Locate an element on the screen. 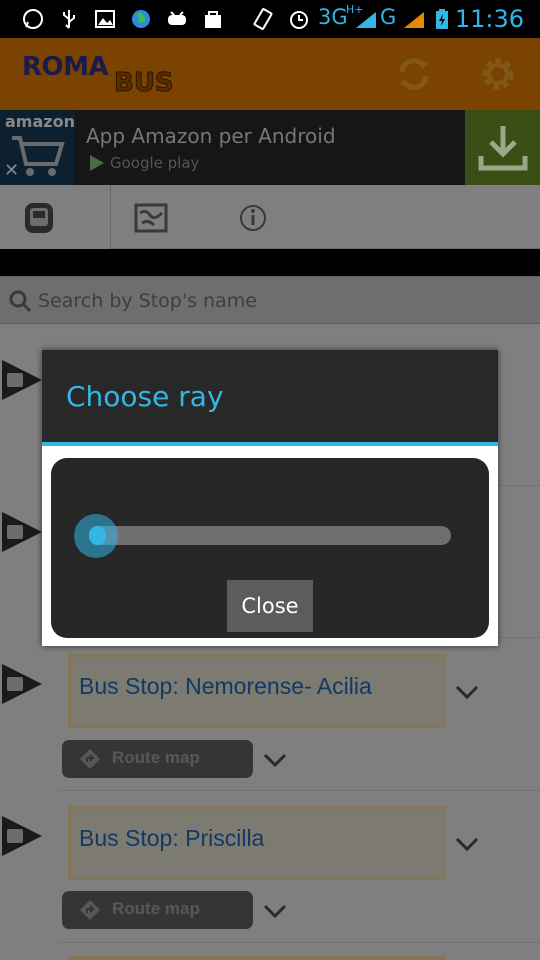 This screenshot has height=960, width=540. globe-icon is located at coordinates (141, 19).